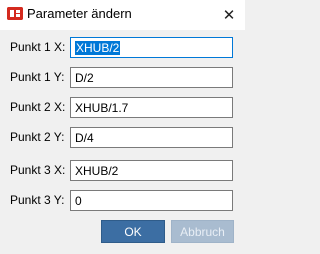  What do you see at coordinates (38, 47) in the screenshot?
I see `field-label: Punkt 1 X:` at bounding box center [38, 47].